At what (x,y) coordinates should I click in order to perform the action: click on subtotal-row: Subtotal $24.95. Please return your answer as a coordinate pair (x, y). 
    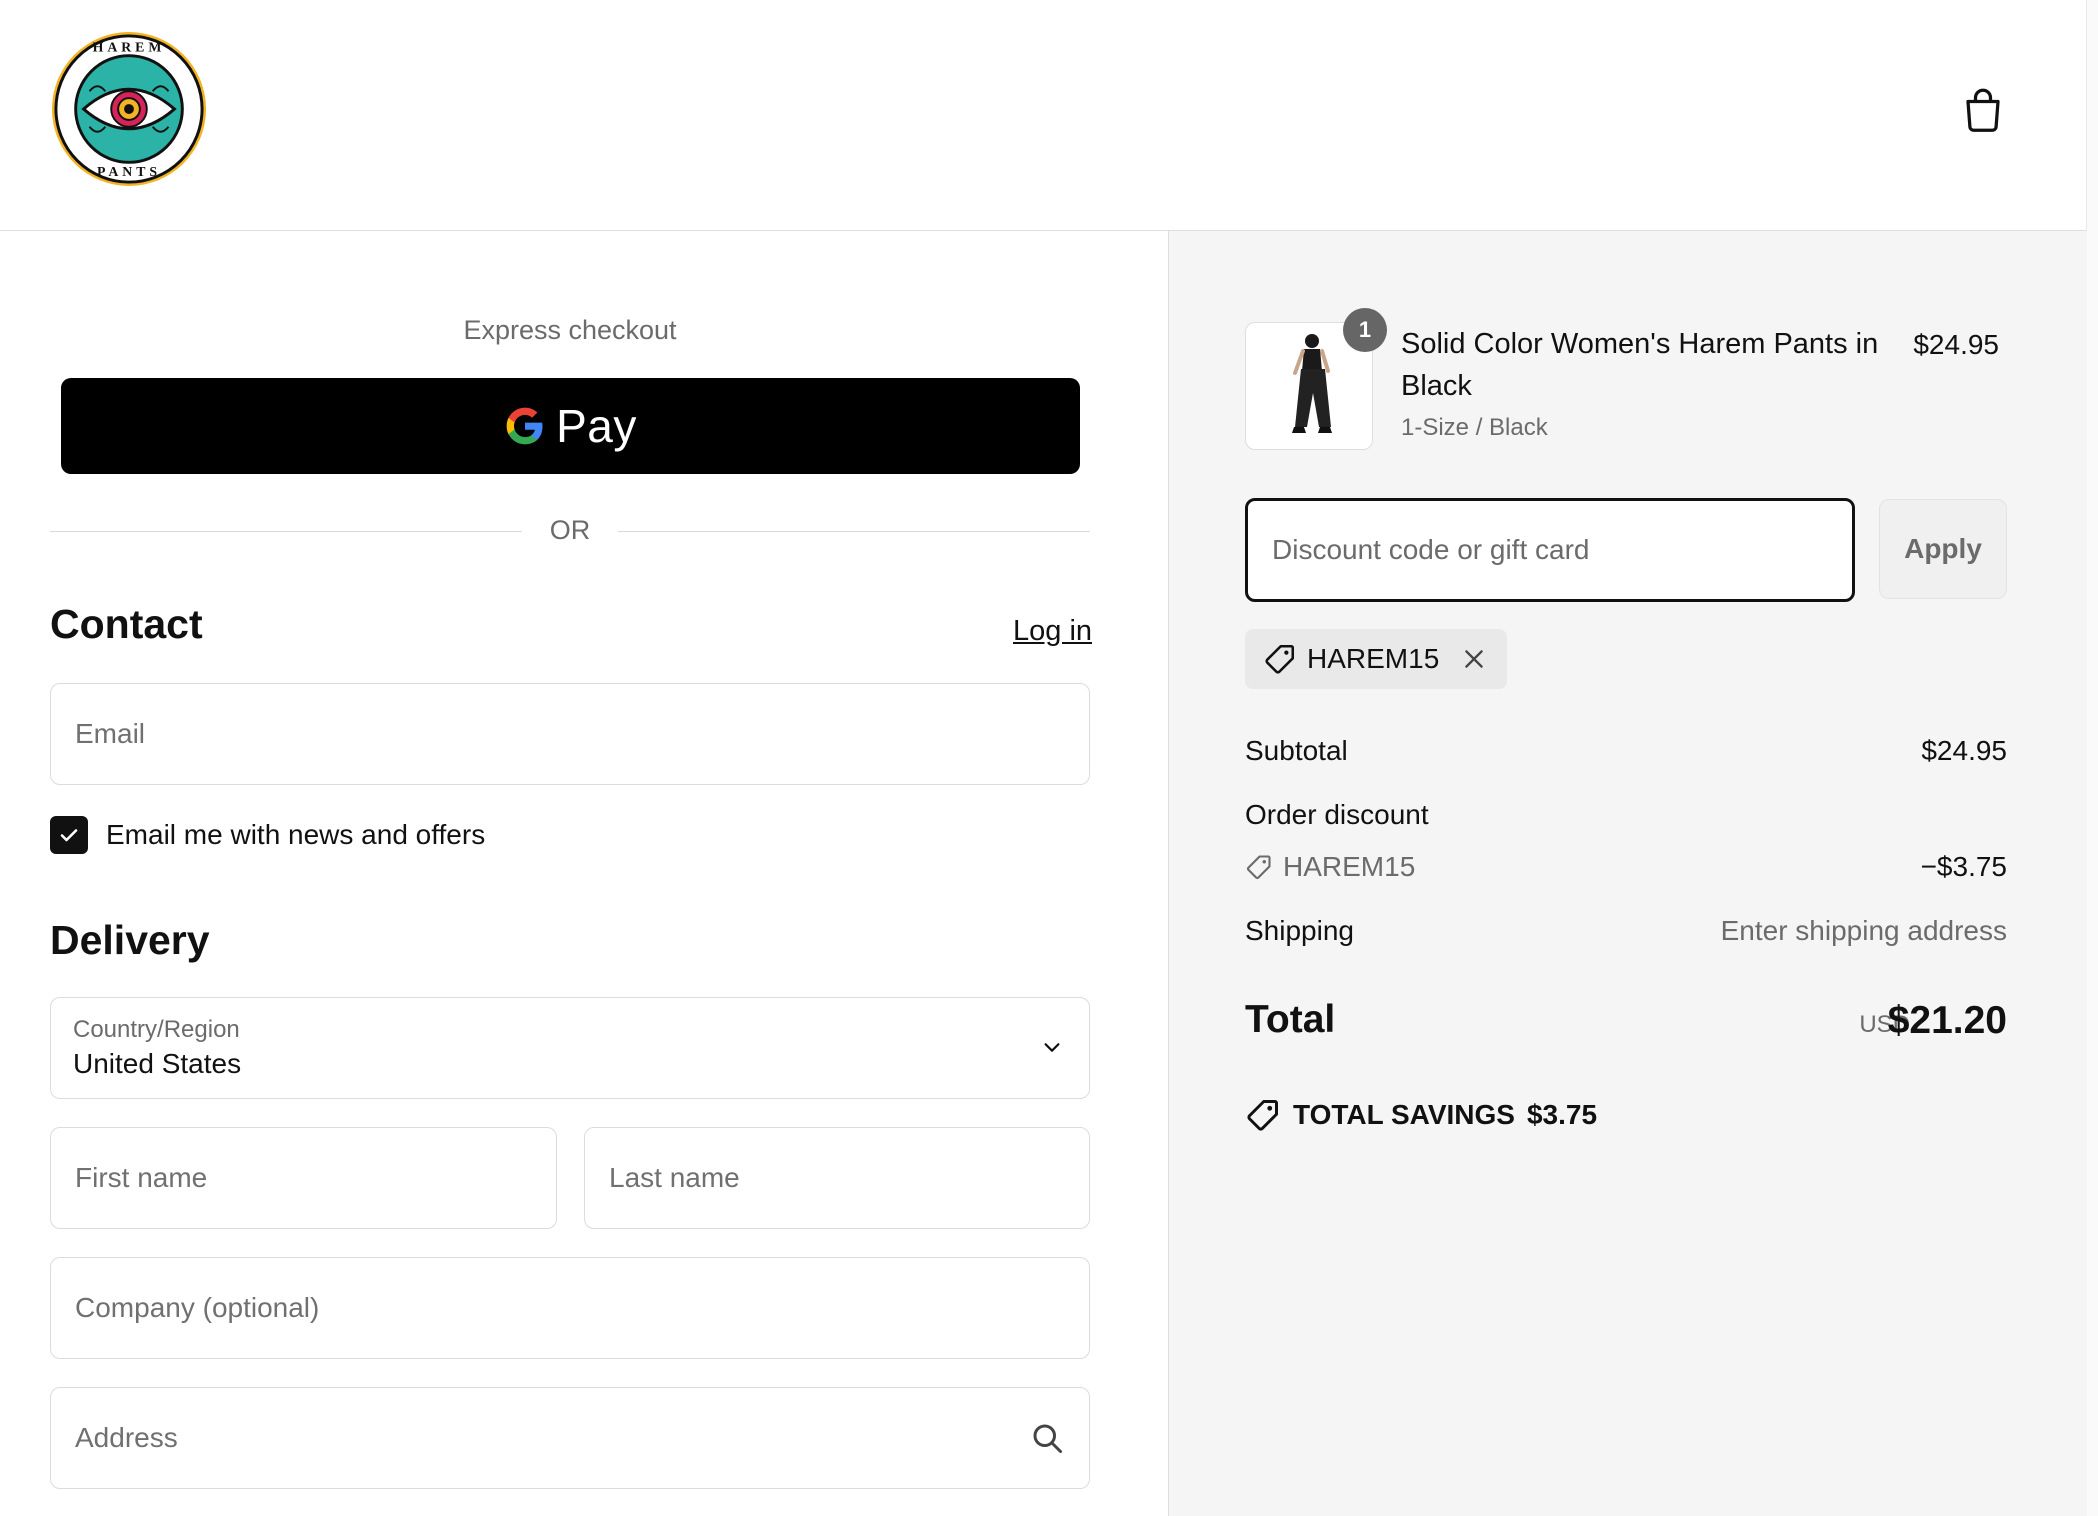
    Looking at the image, I should click on (1626, 755).